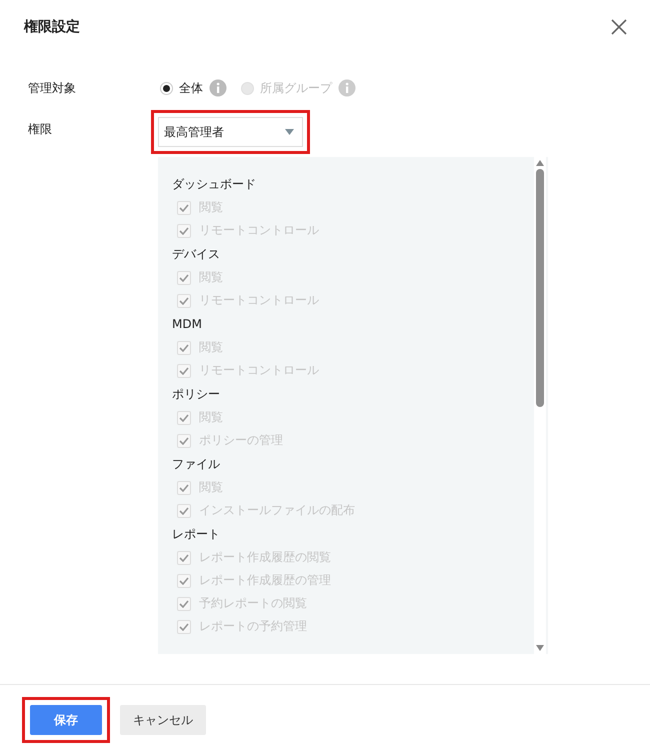 The width and height of the screenshot is (650, 753). Describe the element at coordinates (196, 254) in the screenshot. I see `group-heading: デバイス` at that location.